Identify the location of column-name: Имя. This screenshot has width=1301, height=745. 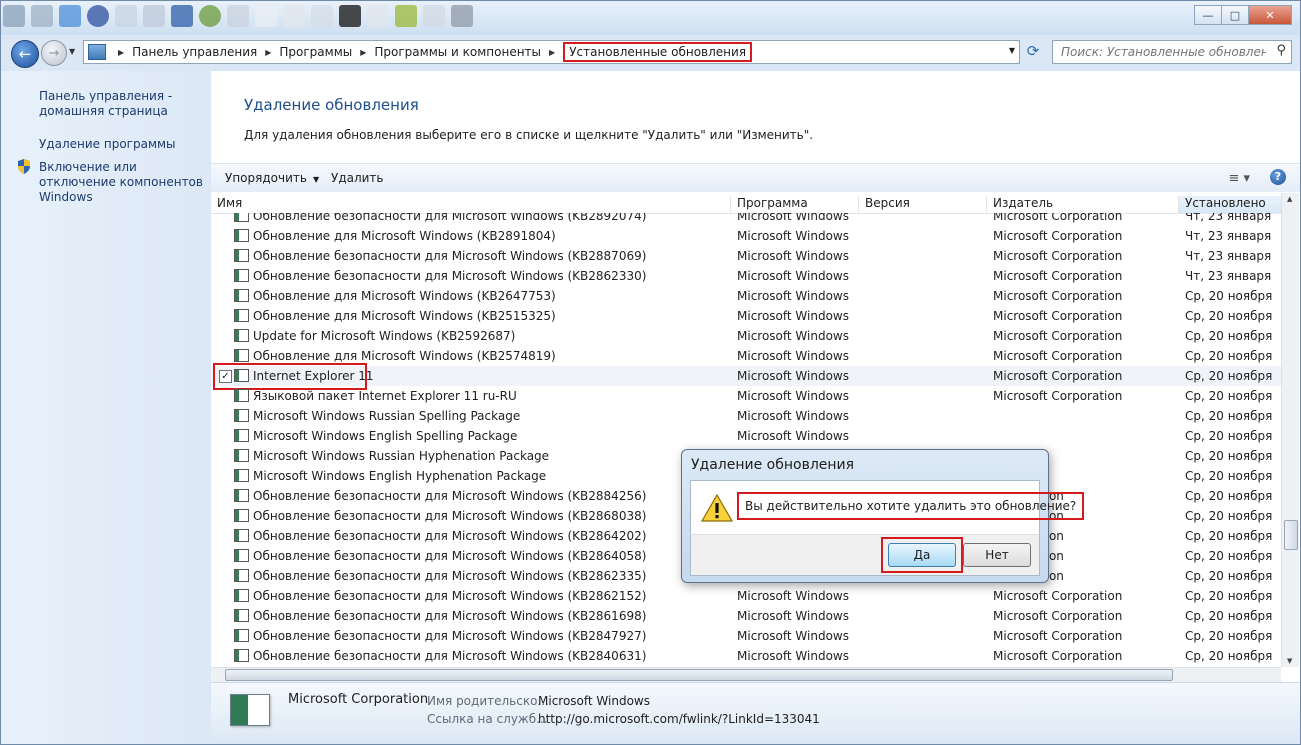
(470, 204).